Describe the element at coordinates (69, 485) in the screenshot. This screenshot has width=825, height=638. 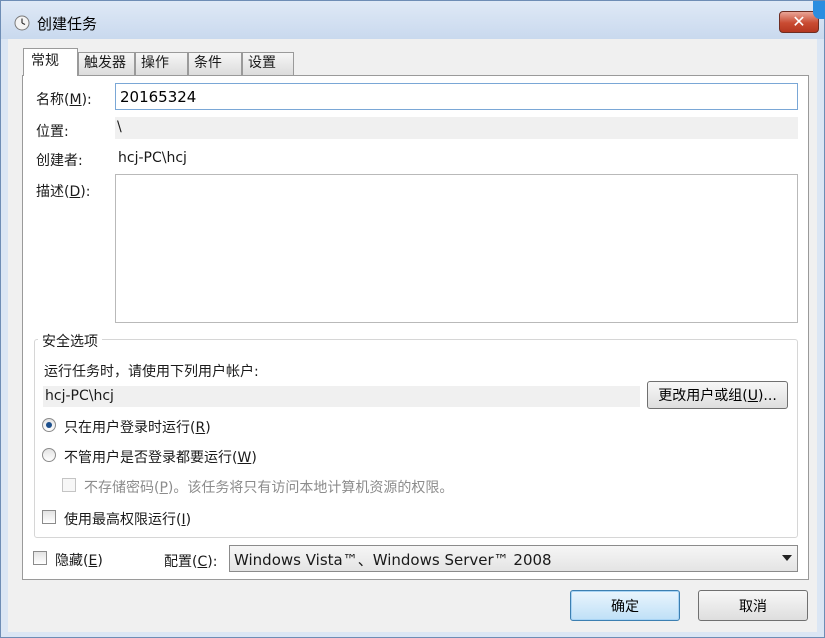
I see `no-store-password-checkbox` at that location.